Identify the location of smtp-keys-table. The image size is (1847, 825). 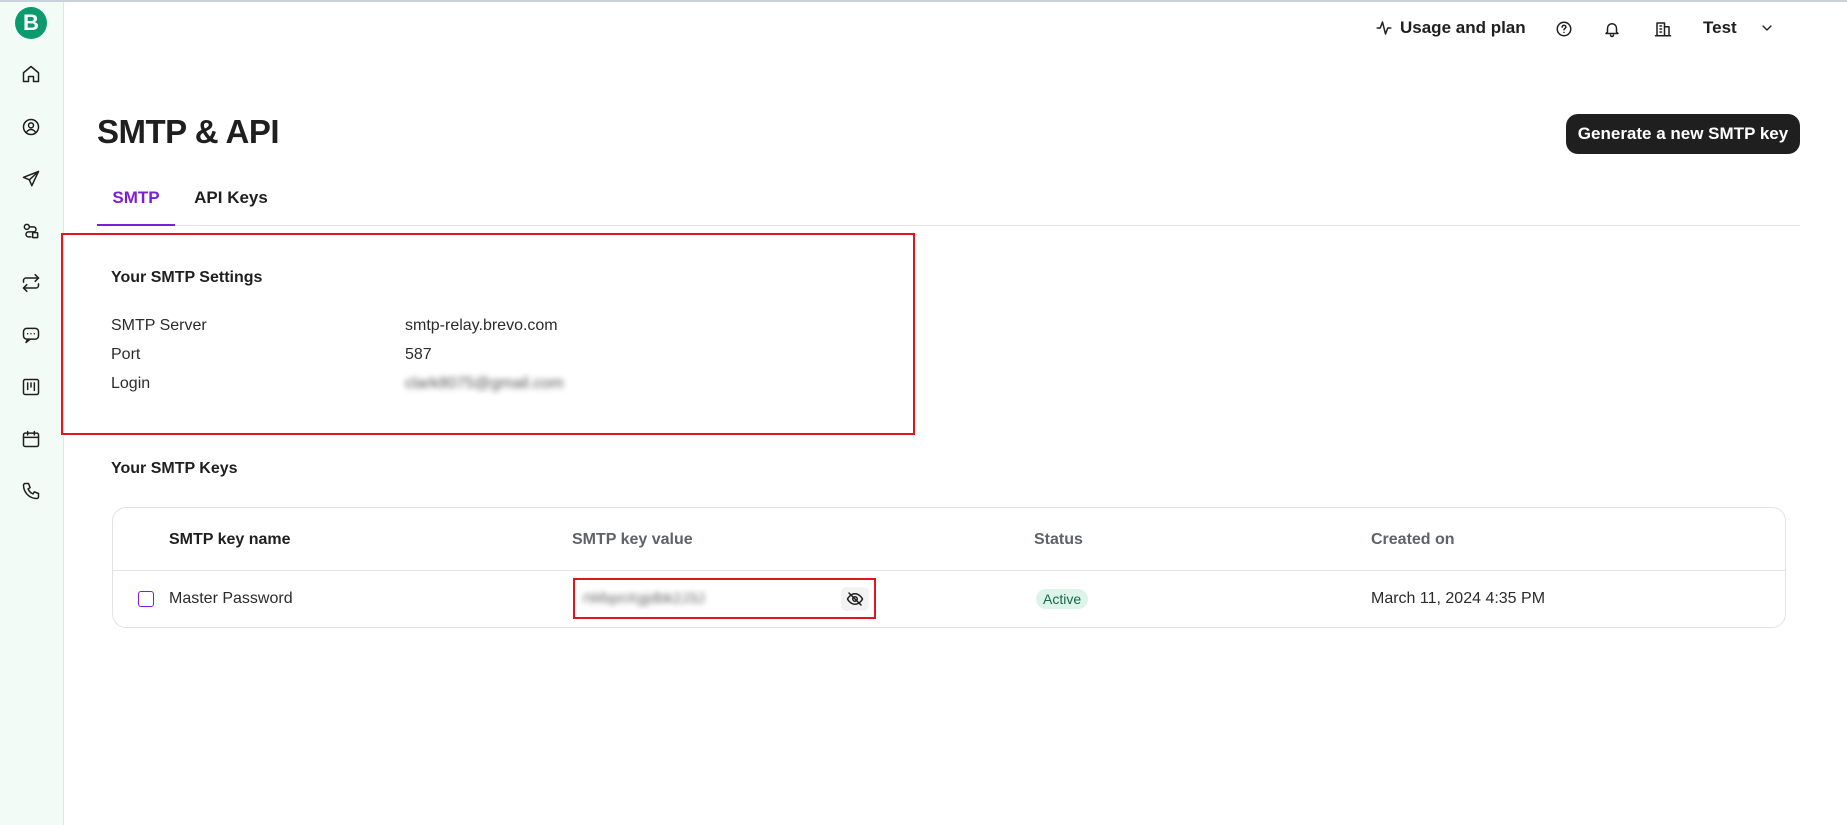
(949, 567).